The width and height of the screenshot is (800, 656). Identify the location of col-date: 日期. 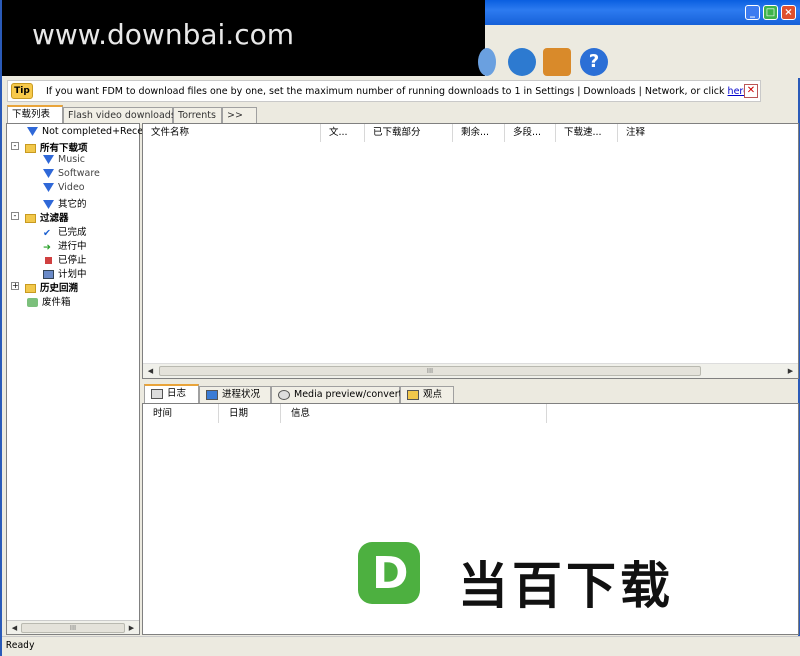
(250, 413).